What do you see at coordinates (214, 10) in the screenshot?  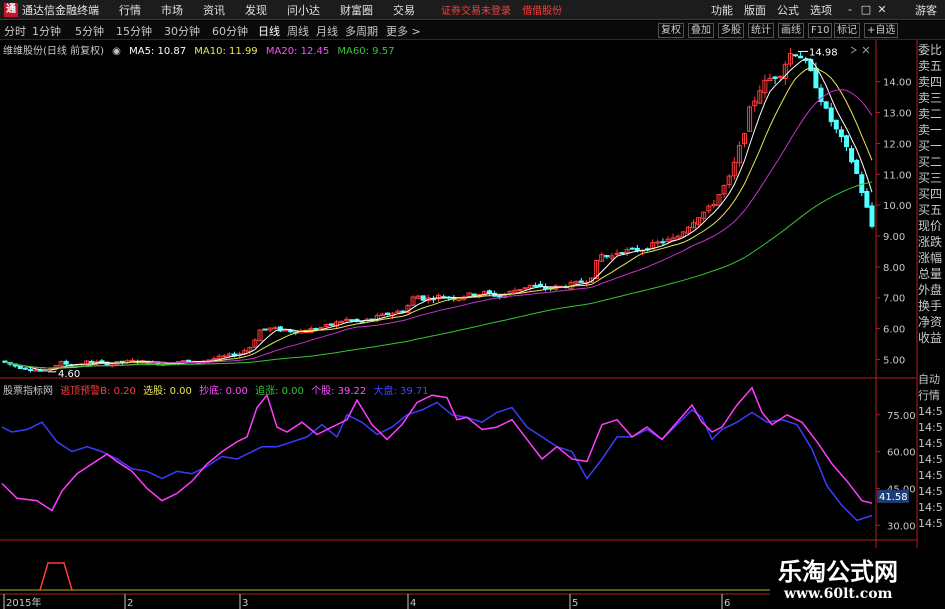 I see `menu-news: 资讯` at bounding box center [214, 10].